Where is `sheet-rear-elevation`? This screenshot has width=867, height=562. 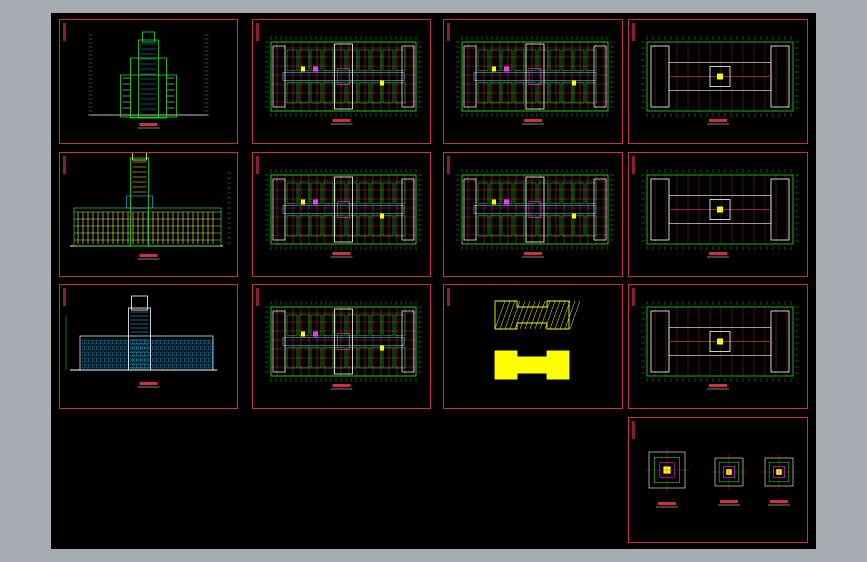 sheet-rear-elevation is located at coordinates (148, 214).